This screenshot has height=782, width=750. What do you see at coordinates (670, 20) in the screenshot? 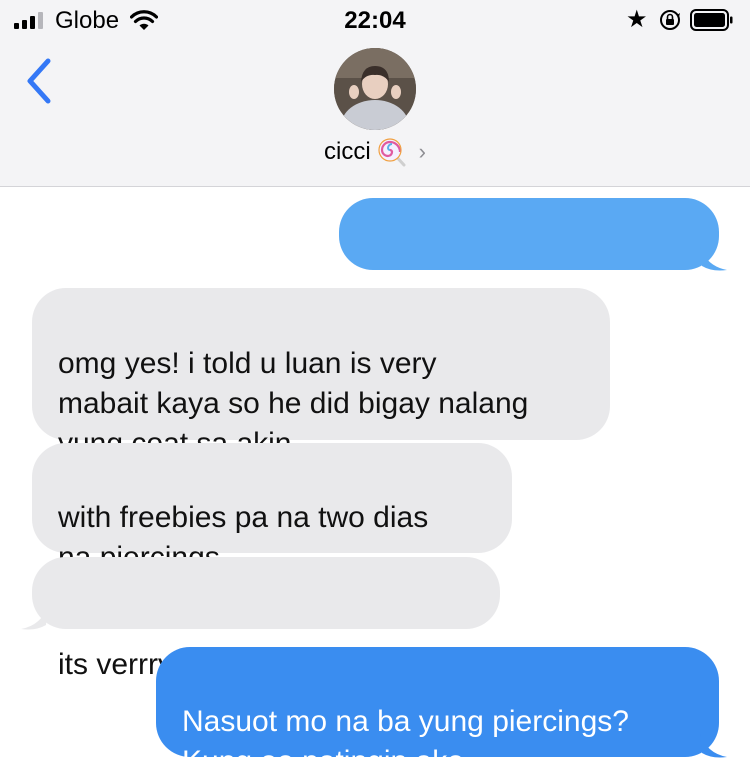
I see `rotation-lock-icon` at bounding box center [670, 20].